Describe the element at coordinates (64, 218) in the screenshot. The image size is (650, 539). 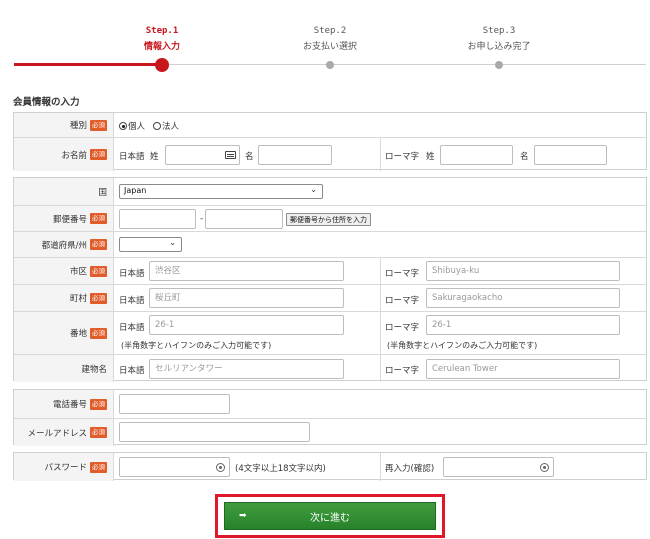
I see `zip-label-cell: 郵便番号 必須` at that location.